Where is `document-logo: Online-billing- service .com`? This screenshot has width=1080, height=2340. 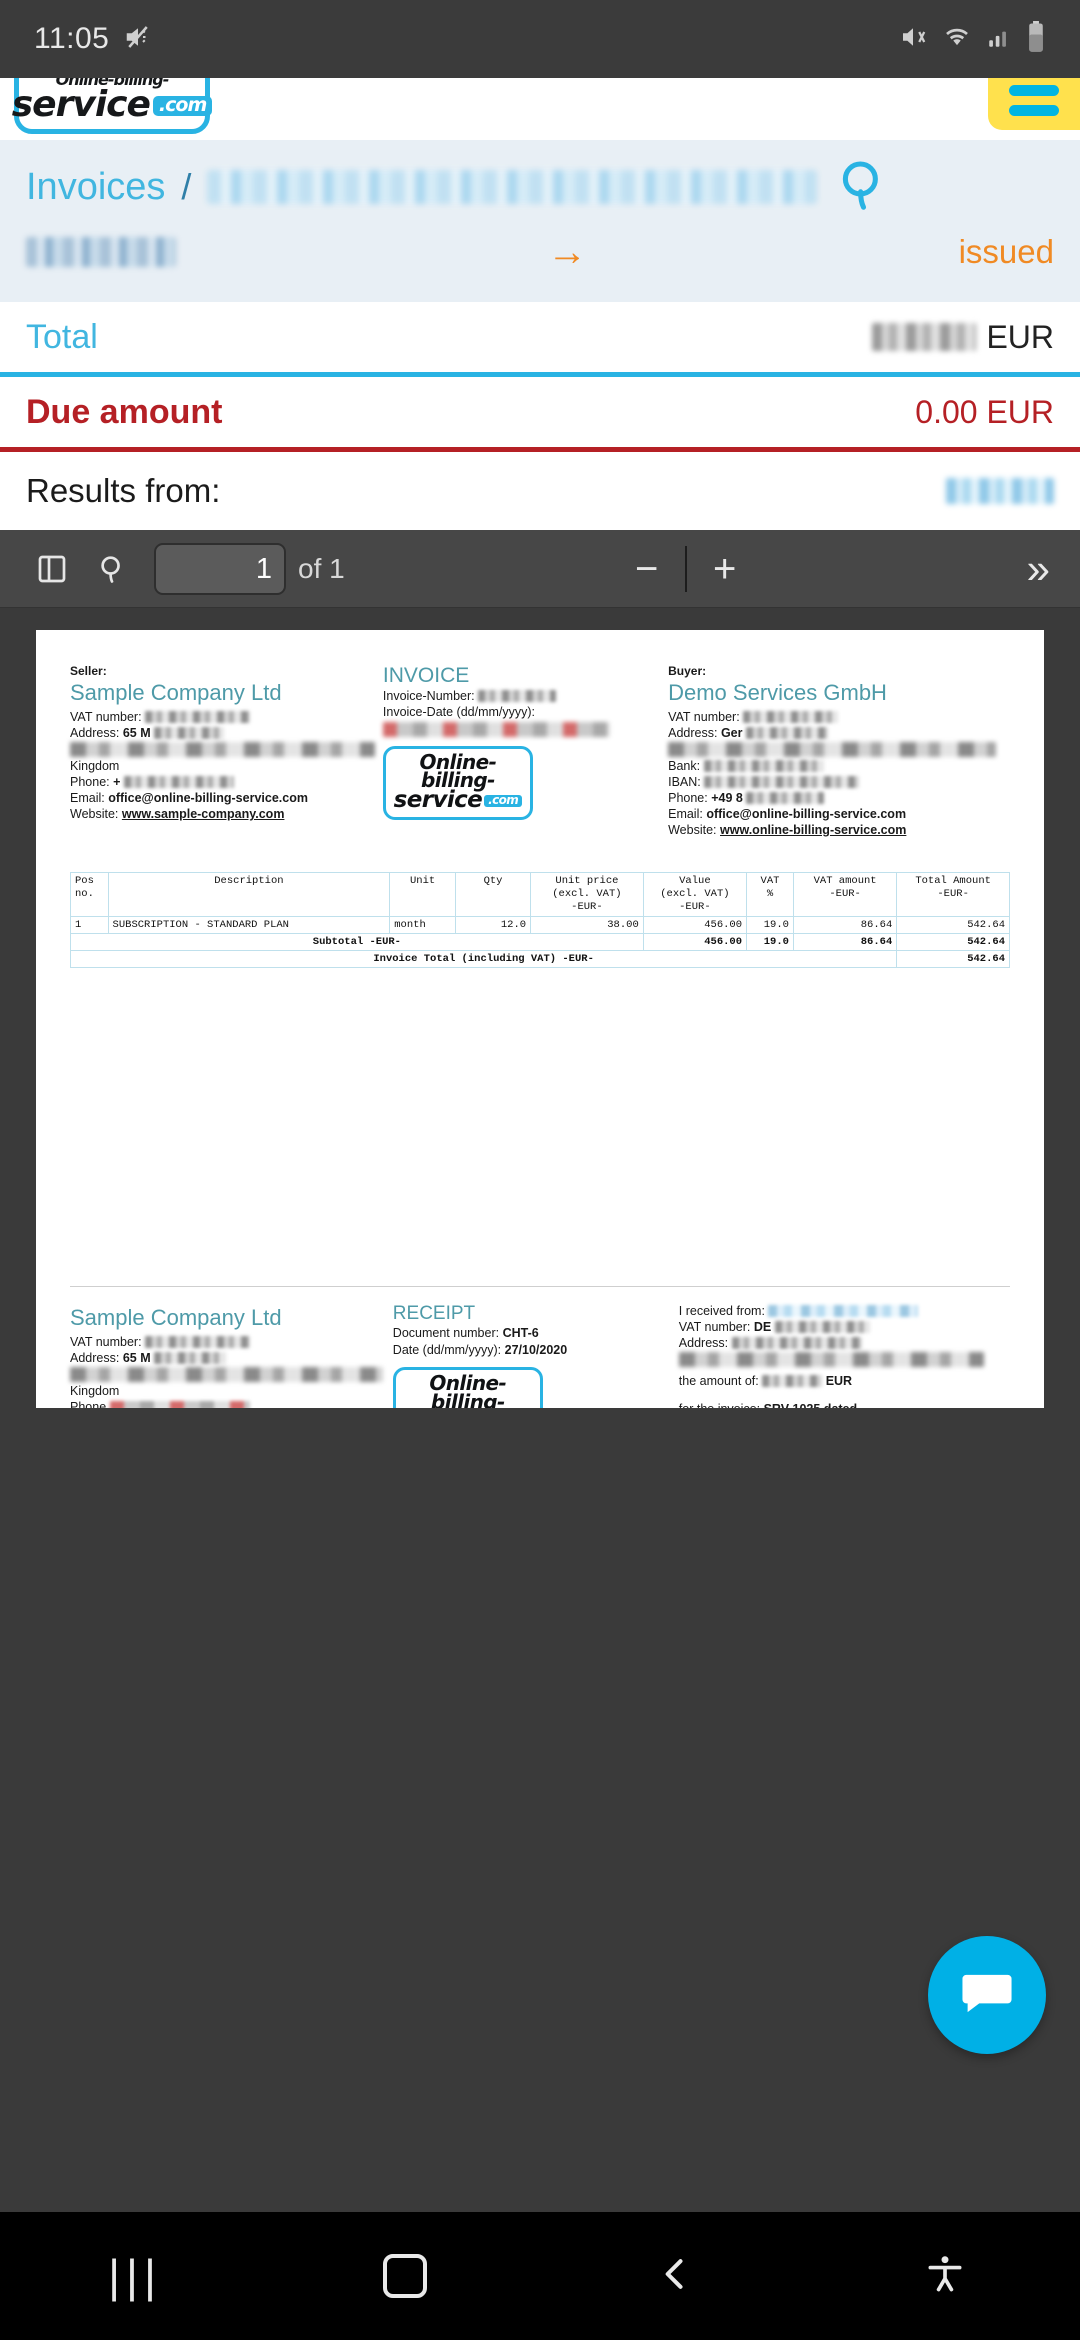
document-logo: Online-billing- service .com is located at coordinates (457, 782).